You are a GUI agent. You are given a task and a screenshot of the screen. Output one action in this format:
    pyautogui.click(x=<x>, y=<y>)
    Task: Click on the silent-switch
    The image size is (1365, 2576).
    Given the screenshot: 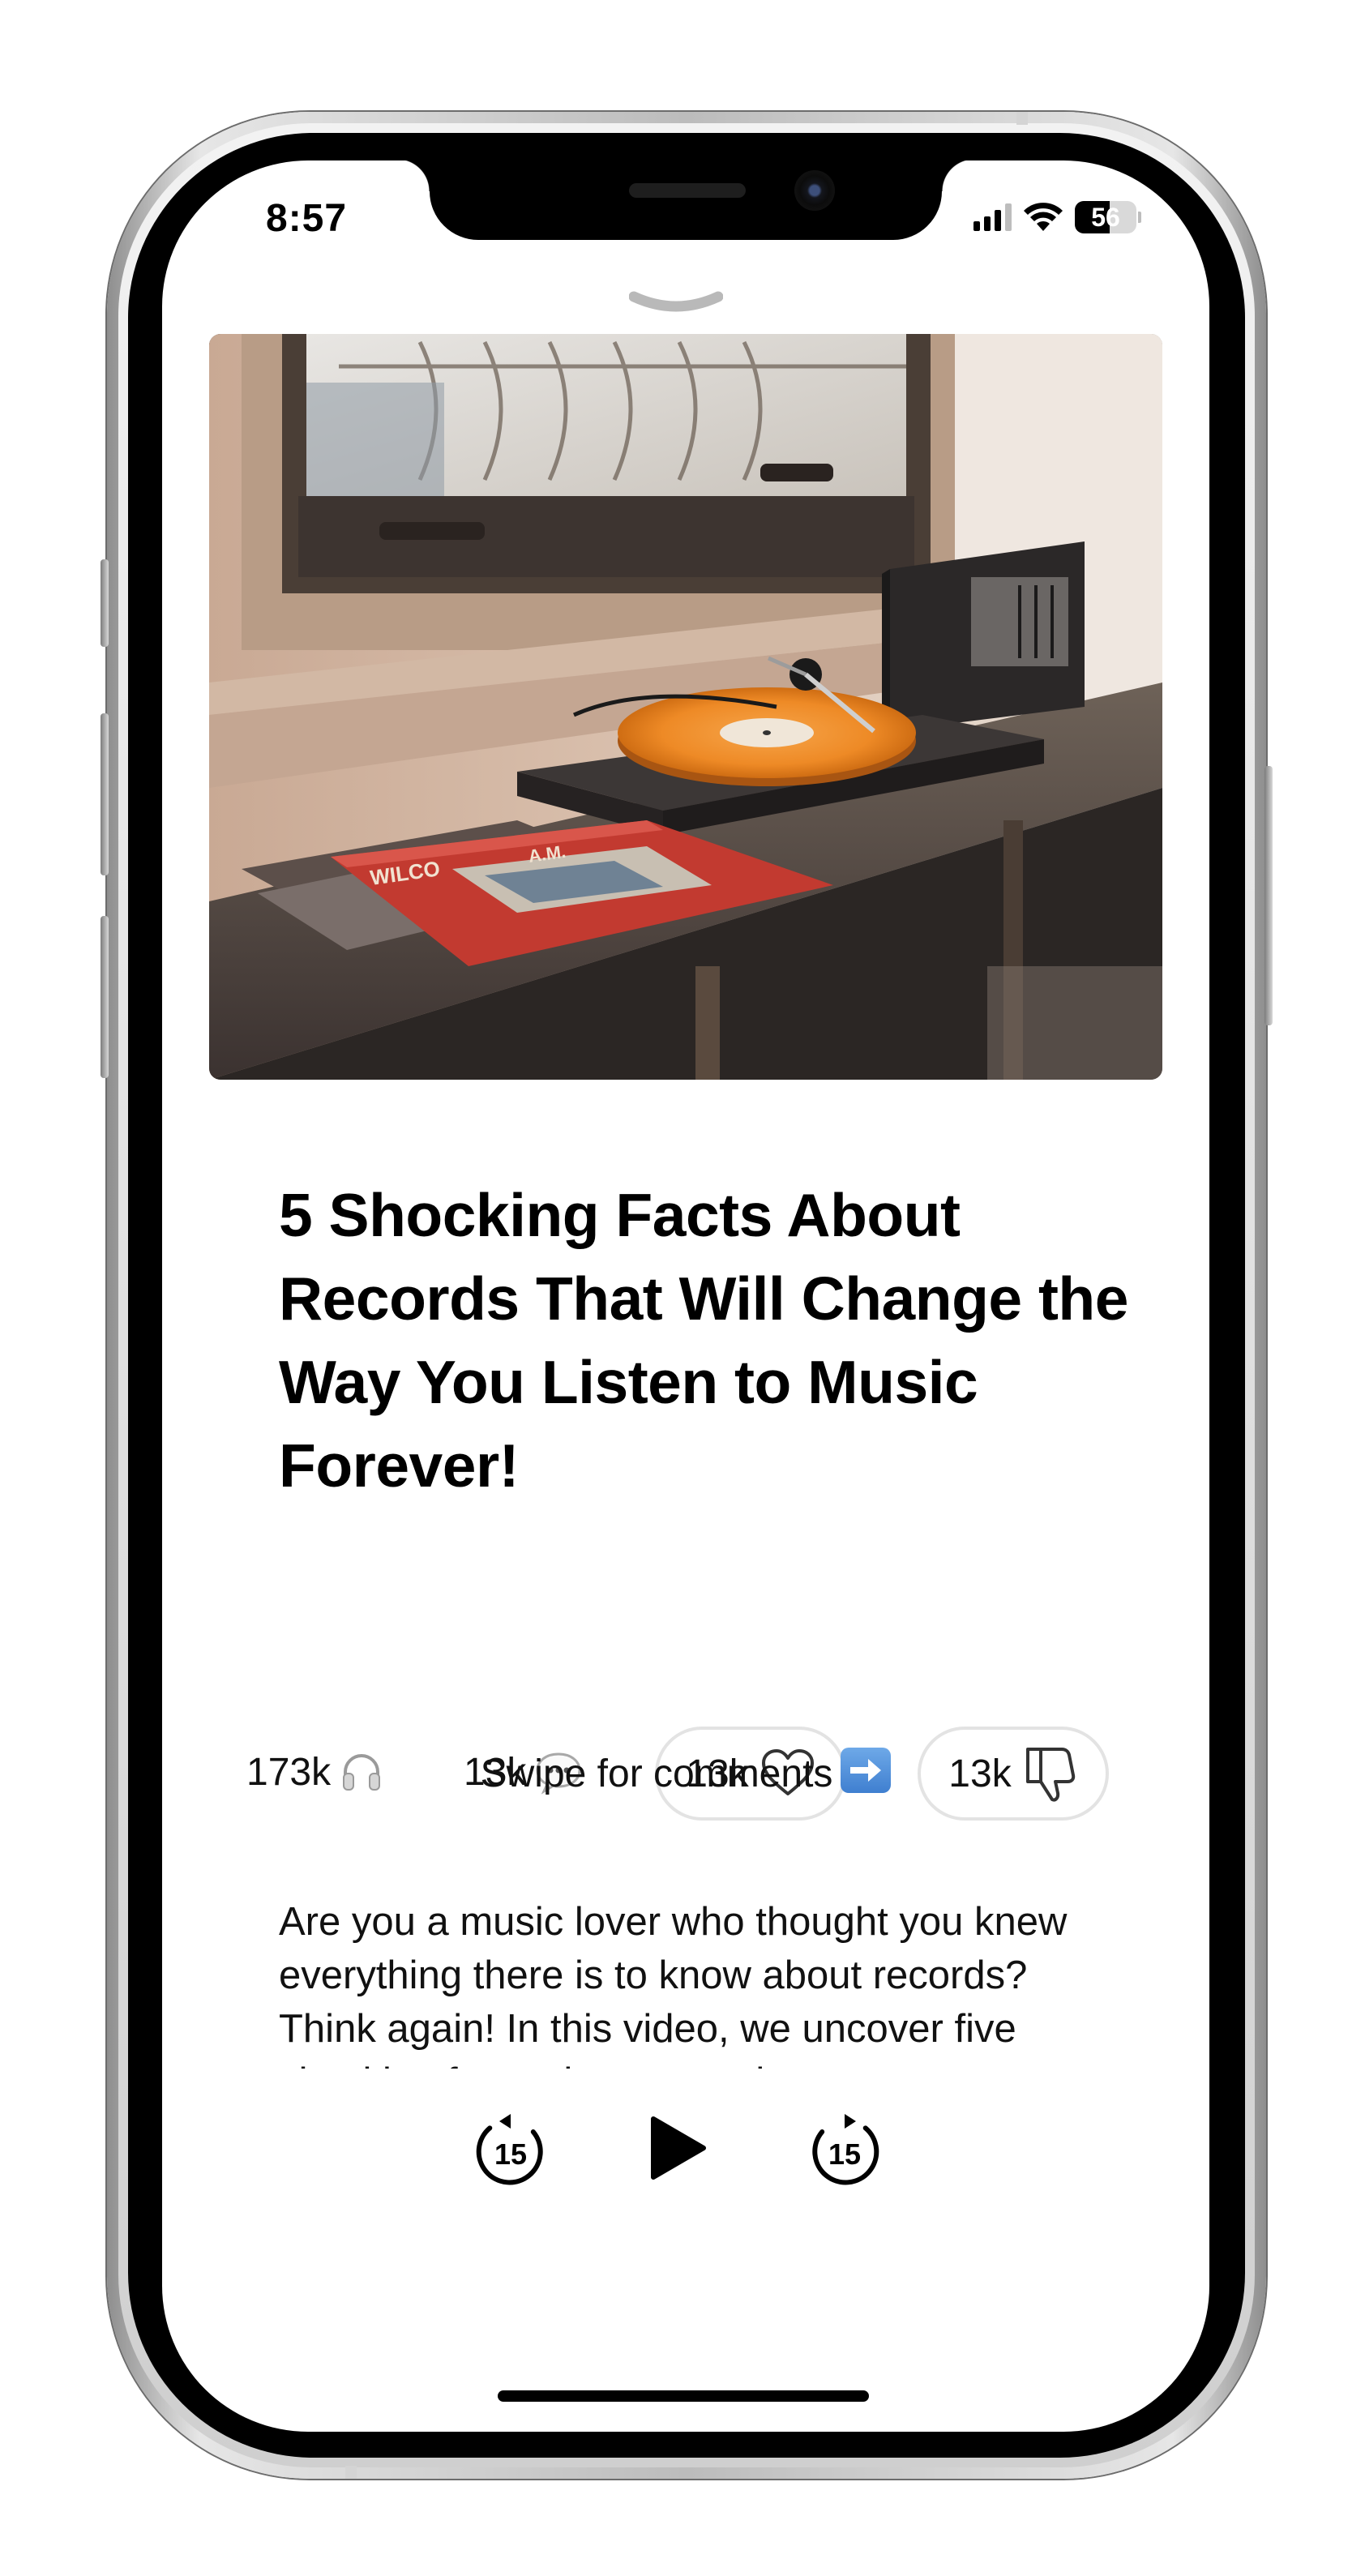 What is the action you would take?
    pyautogui.click(x=105, y=603)
    